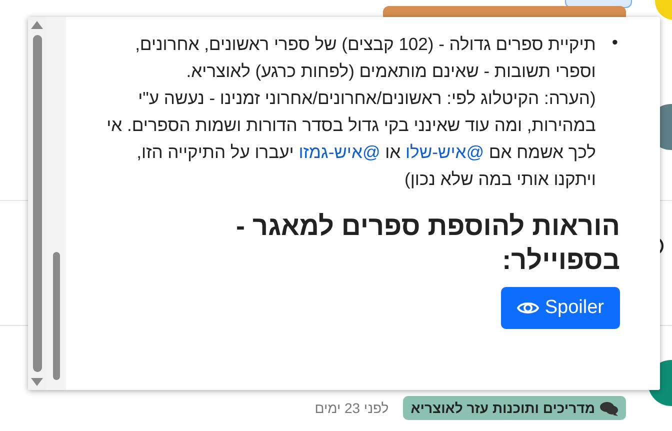  Describe the element at coordinates (339, 152) in the screenshot. I see `user-mention-link: @איש-גמזו` at that location.